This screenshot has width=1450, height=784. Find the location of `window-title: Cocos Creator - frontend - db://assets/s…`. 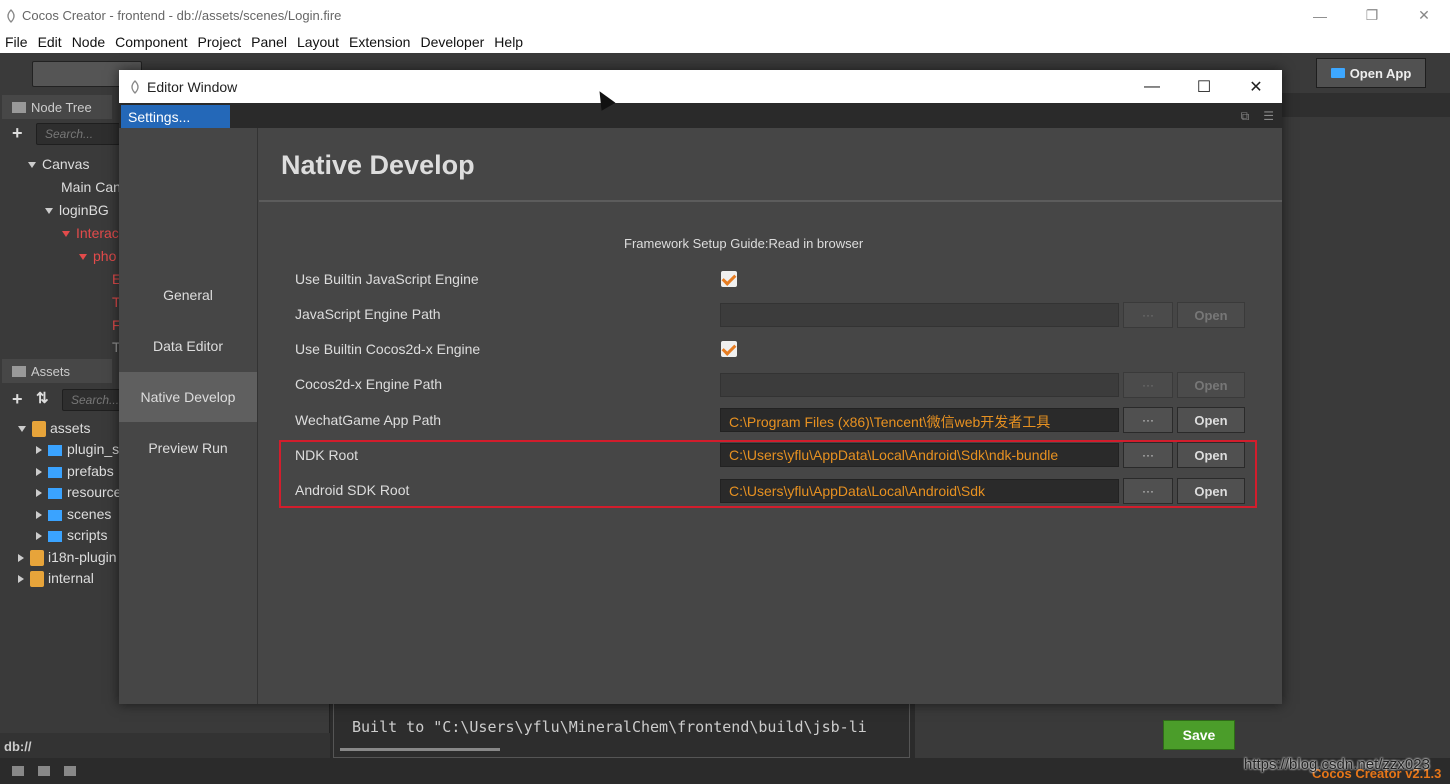

window-title: Cocos Creator - frontend - db://assets/s… is located at coordinates (182, 15).